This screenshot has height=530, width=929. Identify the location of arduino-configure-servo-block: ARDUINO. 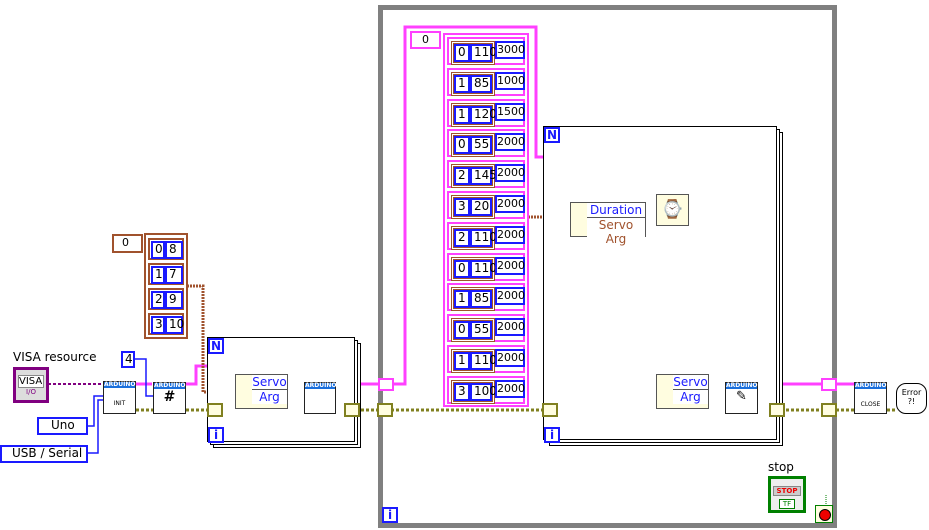
(320, 398).